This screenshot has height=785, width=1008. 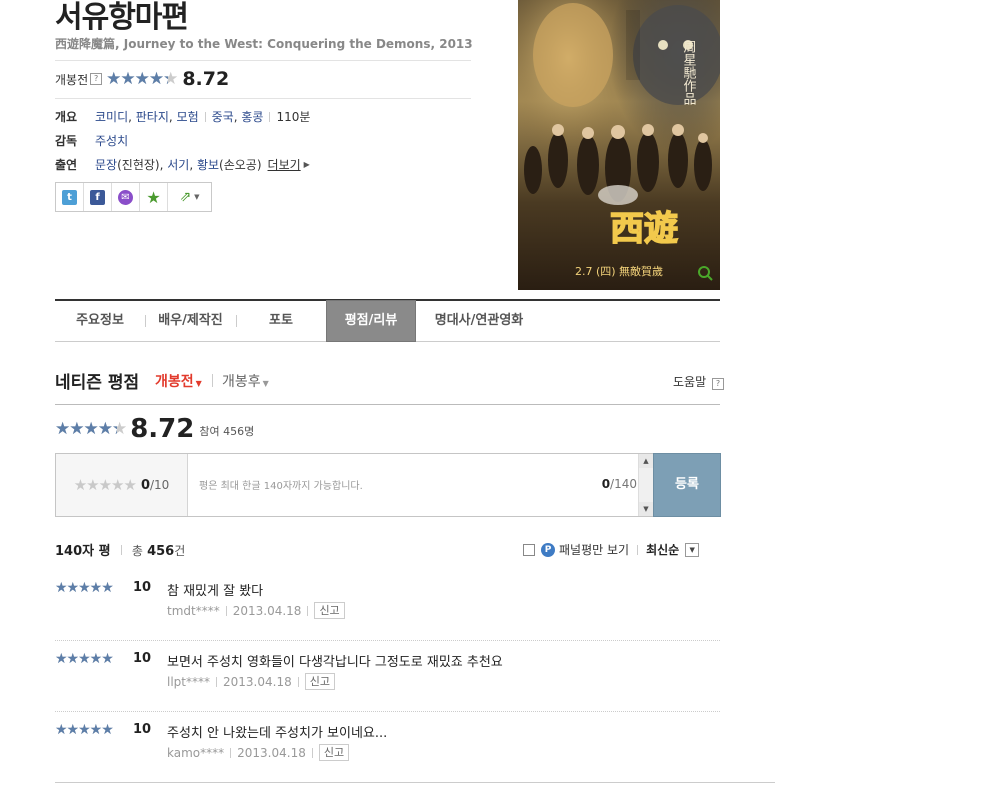 I want to click on genre-link: 판타지, so click(x=152, y=116).